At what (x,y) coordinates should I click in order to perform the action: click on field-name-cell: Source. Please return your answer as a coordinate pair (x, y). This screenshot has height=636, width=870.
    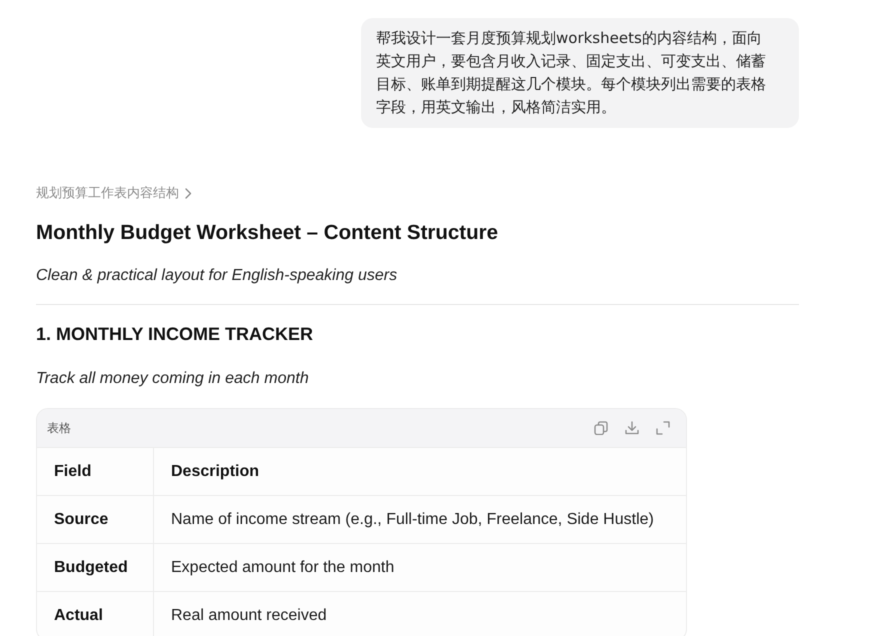
    Looking at the image, I should click on (95, 520).